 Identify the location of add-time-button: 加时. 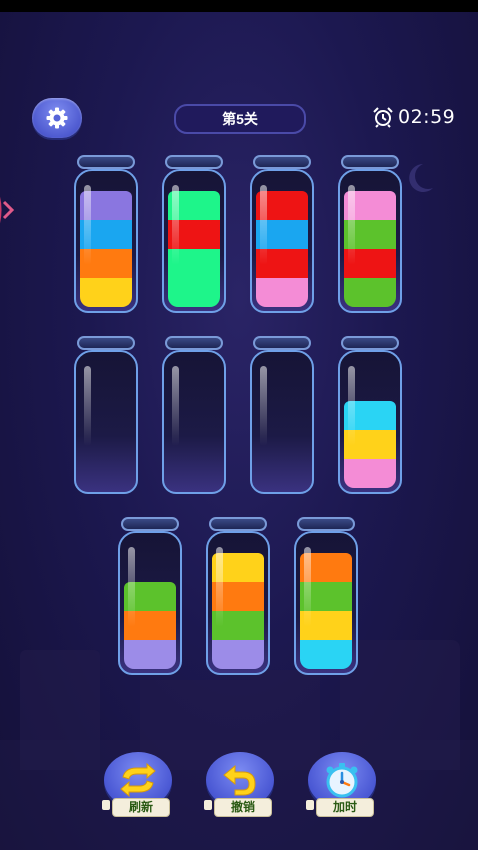
(343, 786).